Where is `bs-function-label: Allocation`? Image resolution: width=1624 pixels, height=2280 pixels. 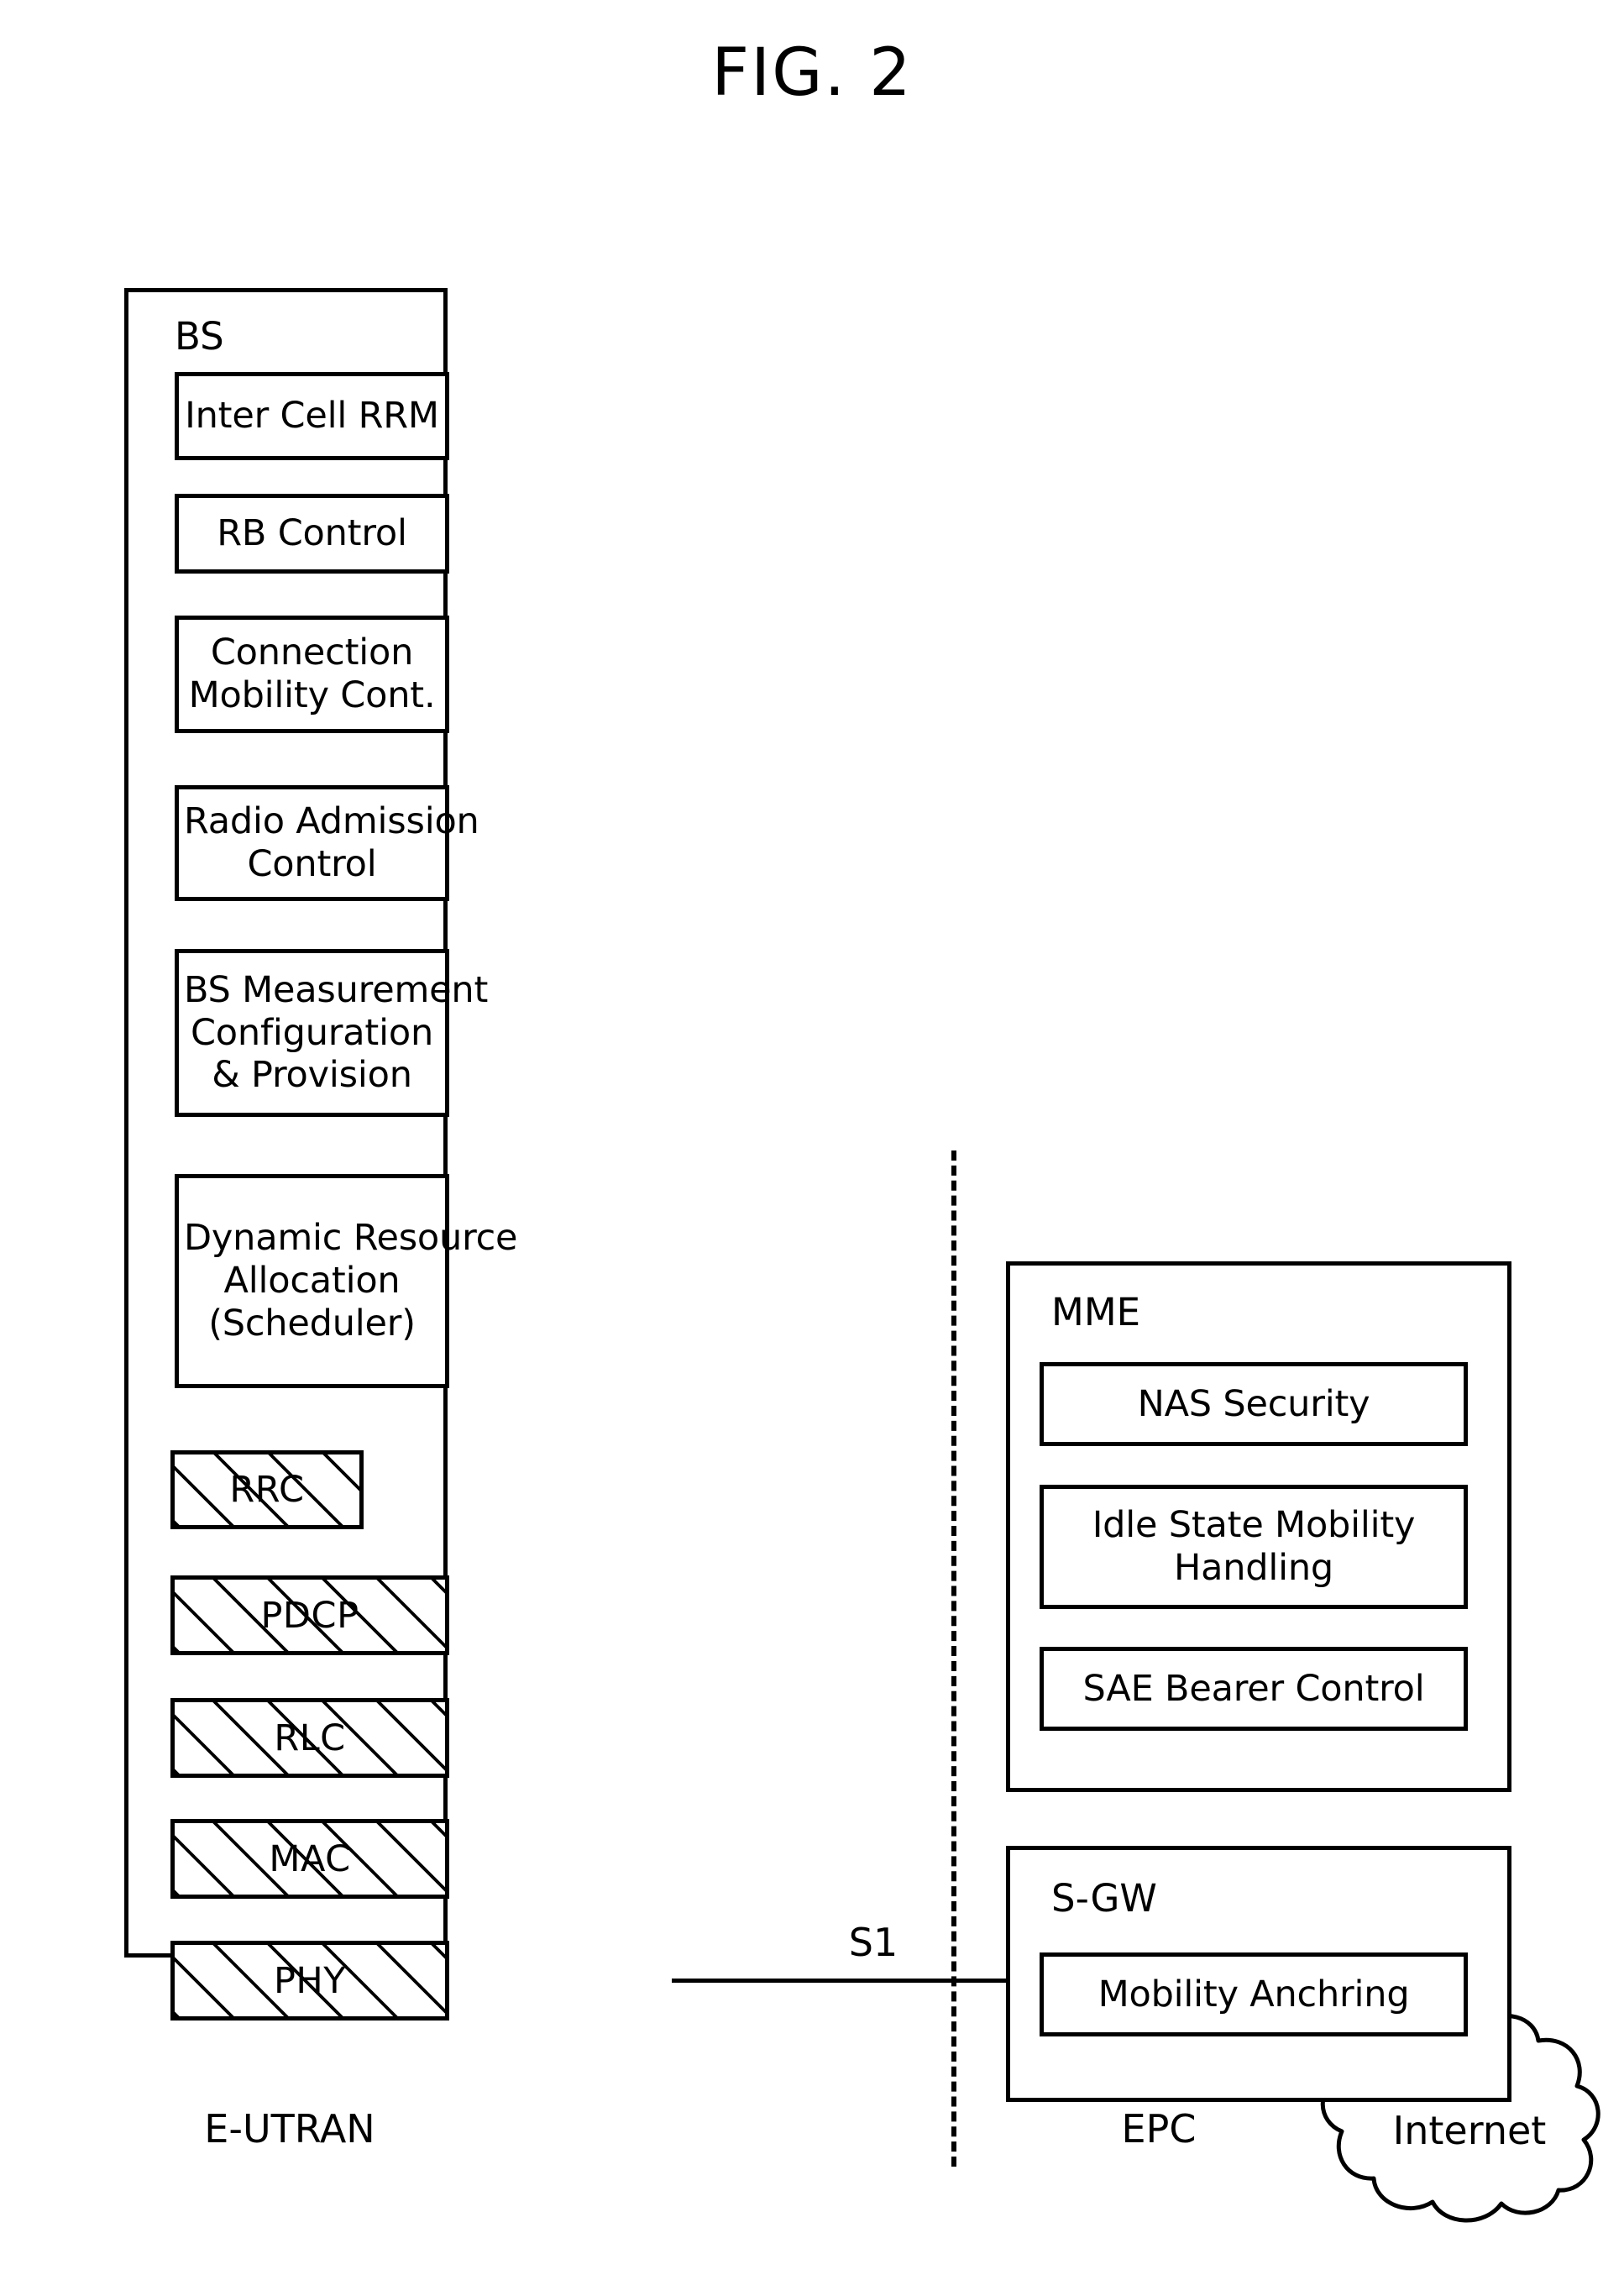
bs-function-label: Allocation is located at coordinates (312, 1281).